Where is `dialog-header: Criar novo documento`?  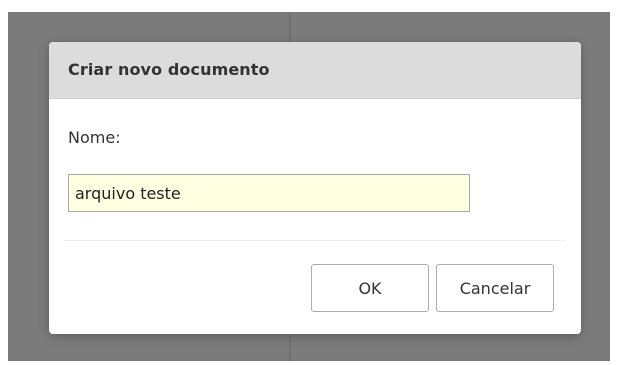
dialog-header: Criar novo documento is located at coordinates (315, 70).